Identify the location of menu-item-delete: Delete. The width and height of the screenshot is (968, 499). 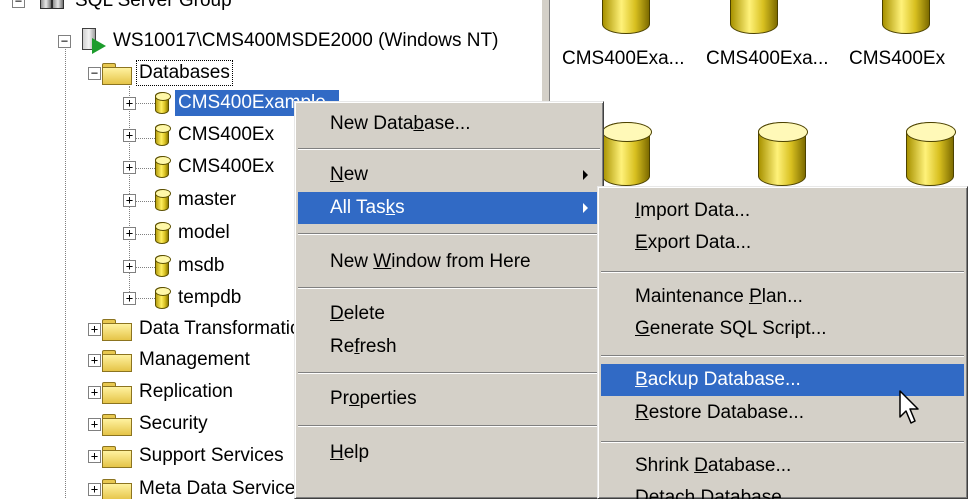
(449, 314).